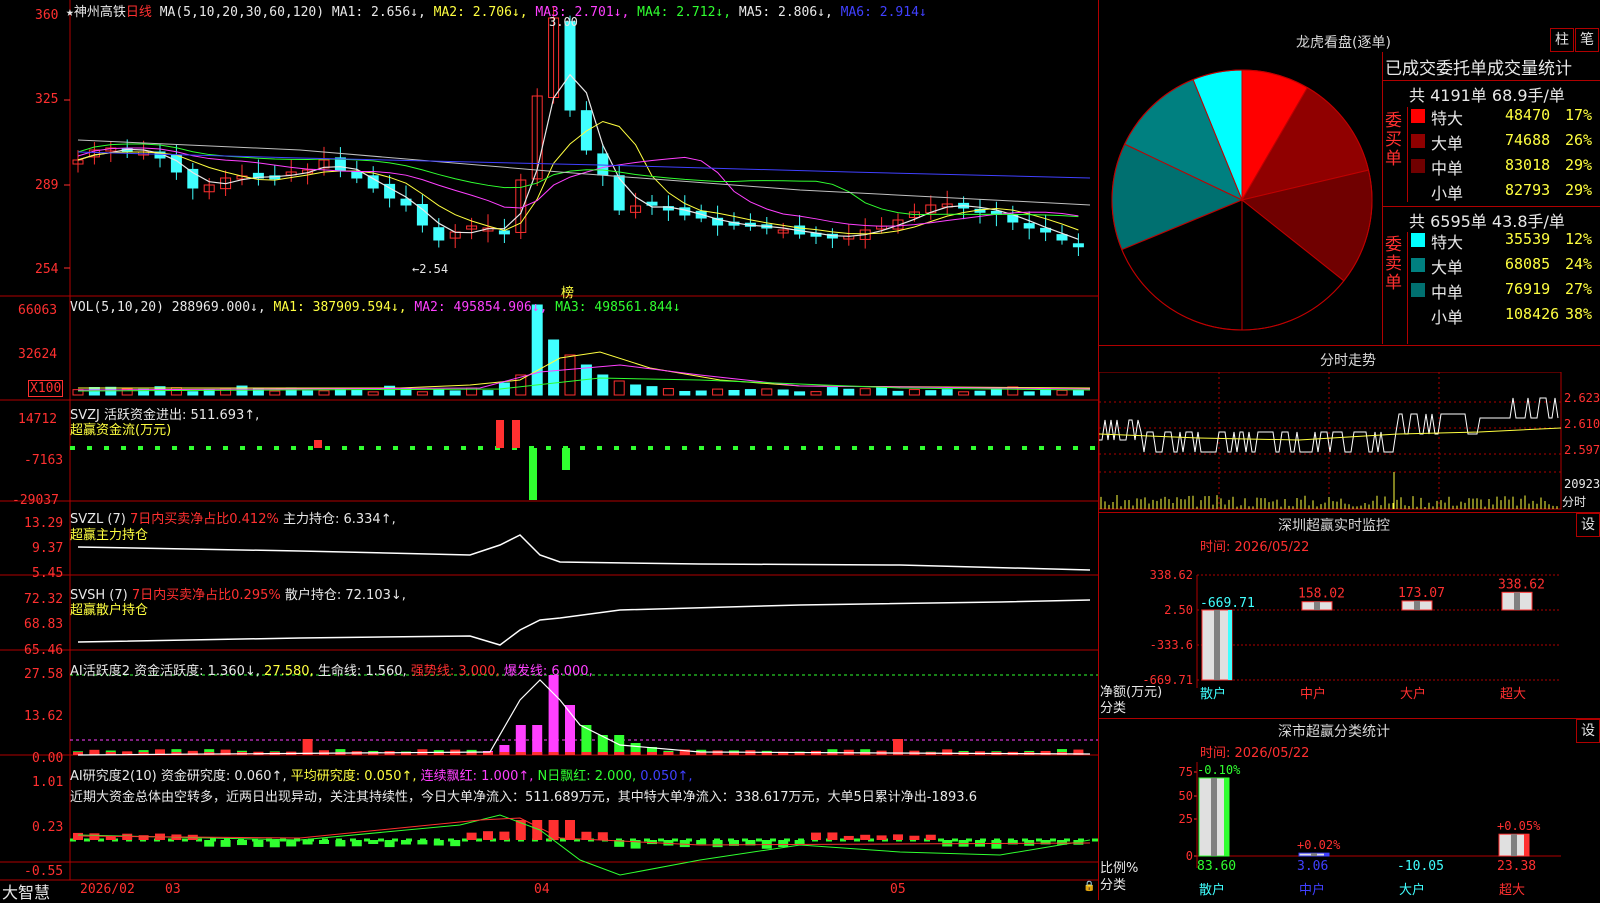  Describe the element at coordinates (44, 674) in the screenshot. I see `ai1-tick-1: 27.58` at that location.